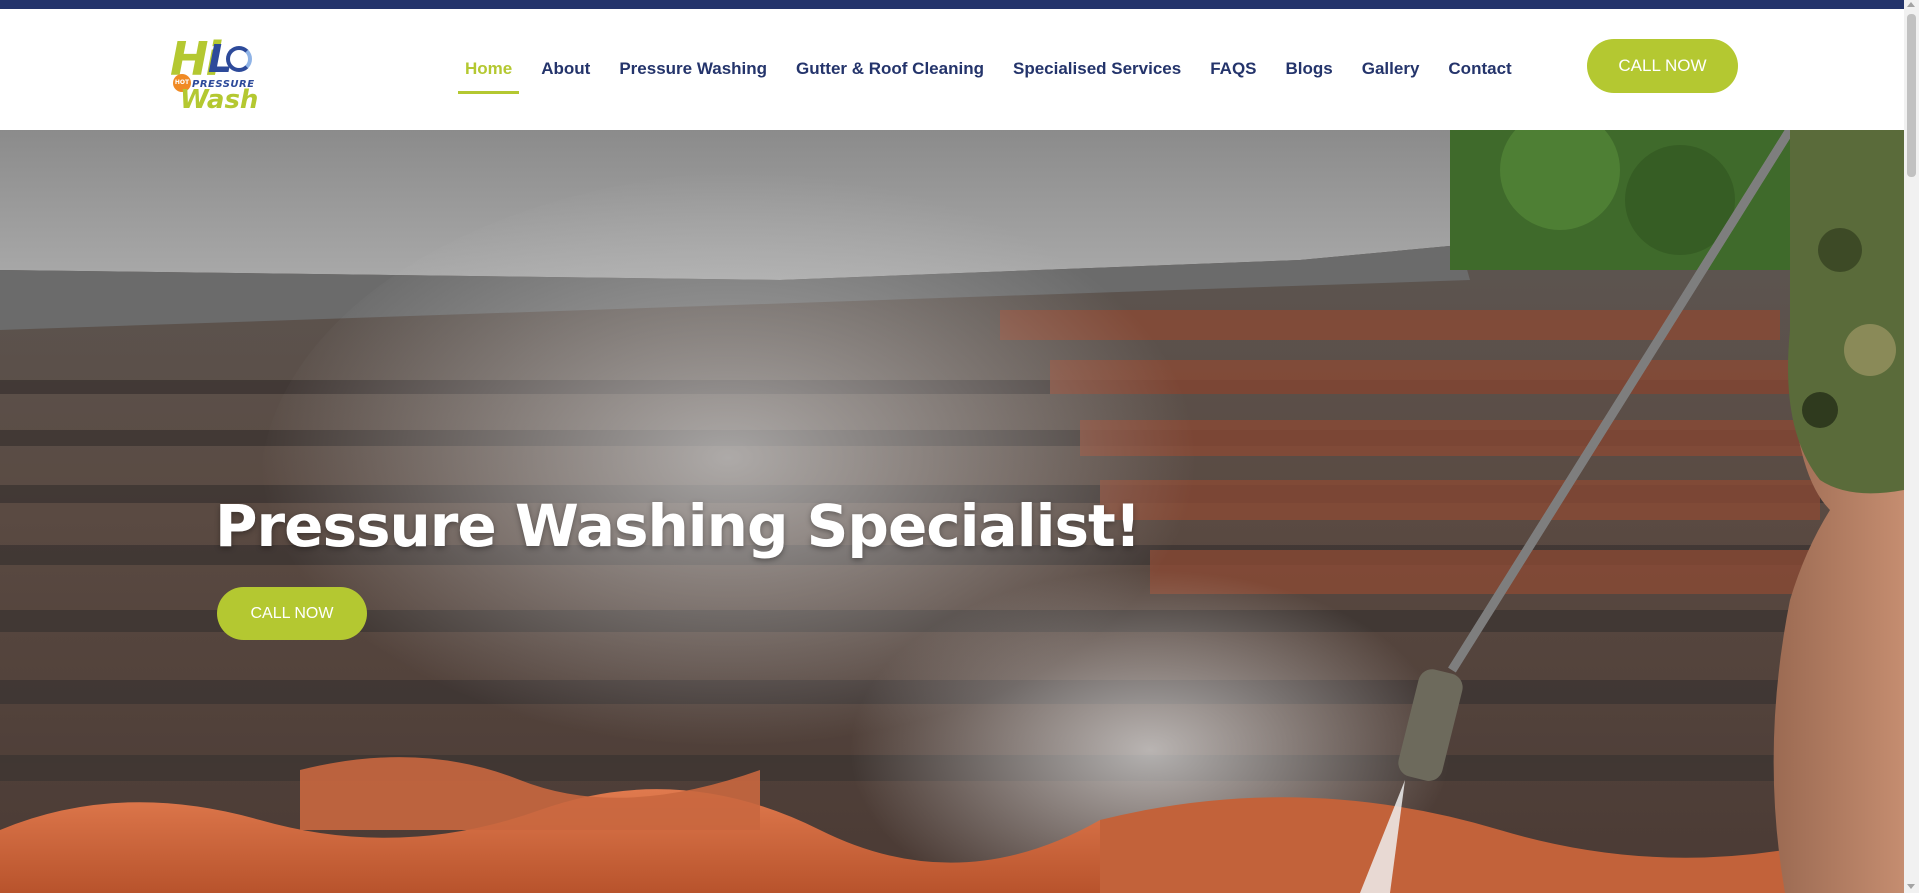 Image resolution: width=1919 pixels, height=893 pixels. I want to click on logo-wash-text: Wash, so click(219, 100).